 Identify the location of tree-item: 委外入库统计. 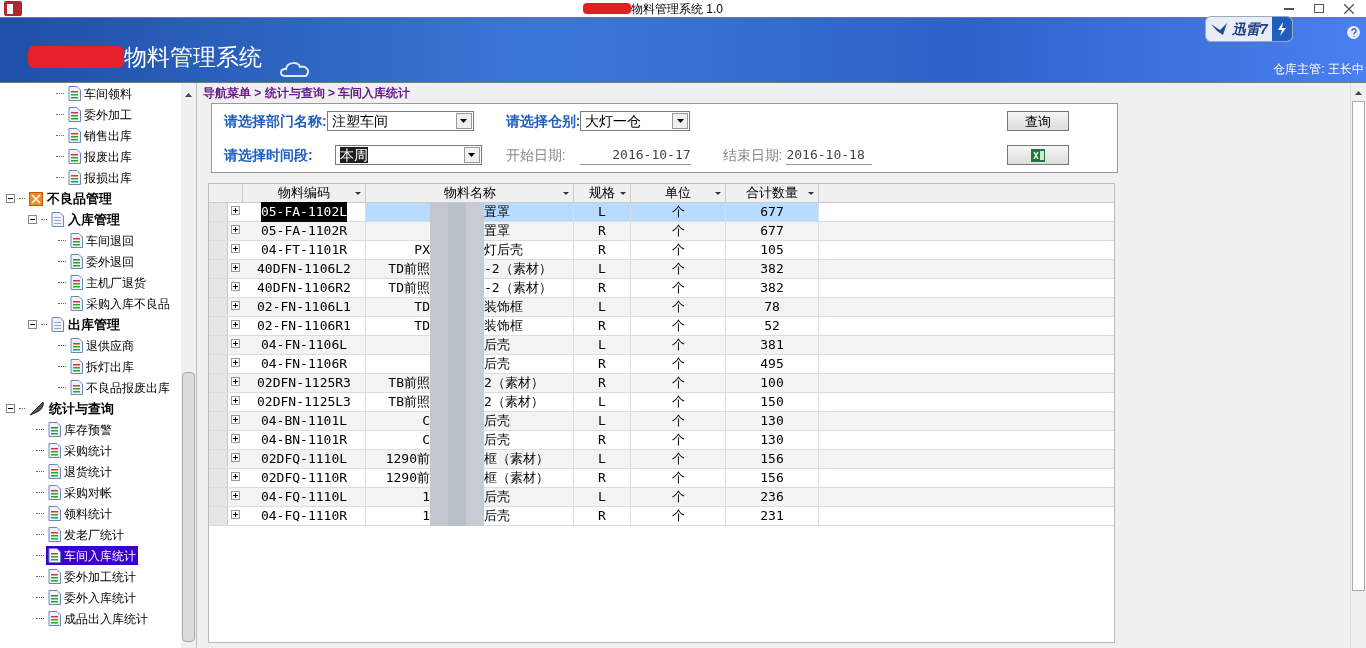
(92, 597).